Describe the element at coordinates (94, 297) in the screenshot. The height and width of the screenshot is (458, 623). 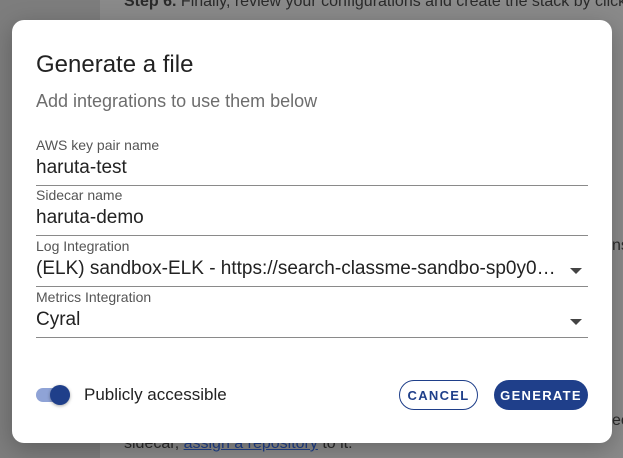
I see `metrics-integration-label: Metrics Integration` at that location.